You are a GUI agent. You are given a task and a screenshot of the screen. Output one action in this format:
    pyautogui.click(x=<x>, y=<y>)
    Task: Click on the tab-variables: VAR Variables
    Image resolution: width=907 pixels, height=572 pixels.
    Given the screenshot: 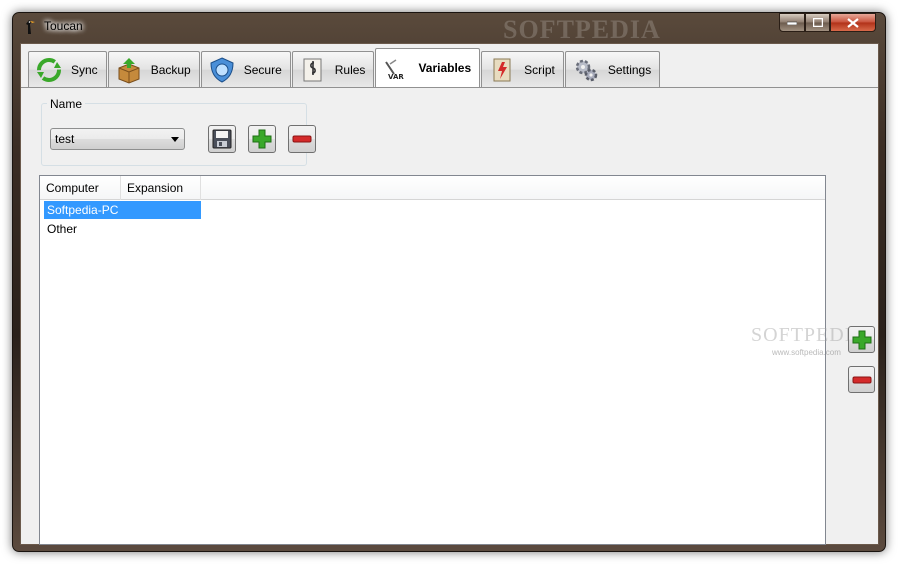 What is the action you would take?
    pyautogui.click(x=428, y=67)
    